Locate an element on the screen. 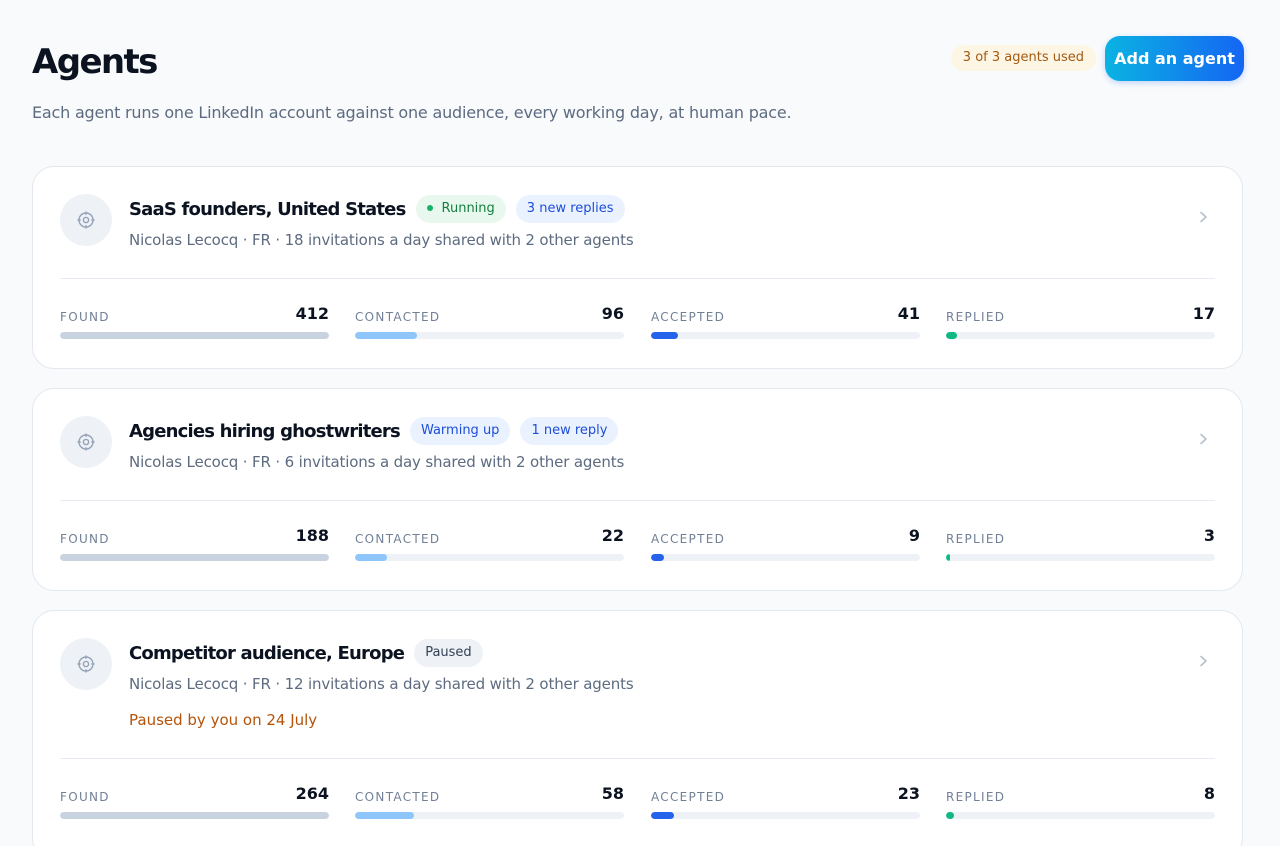 This screenshot has height=846, width=1280. stat-value: 23 is located at coordinates (908, 793).